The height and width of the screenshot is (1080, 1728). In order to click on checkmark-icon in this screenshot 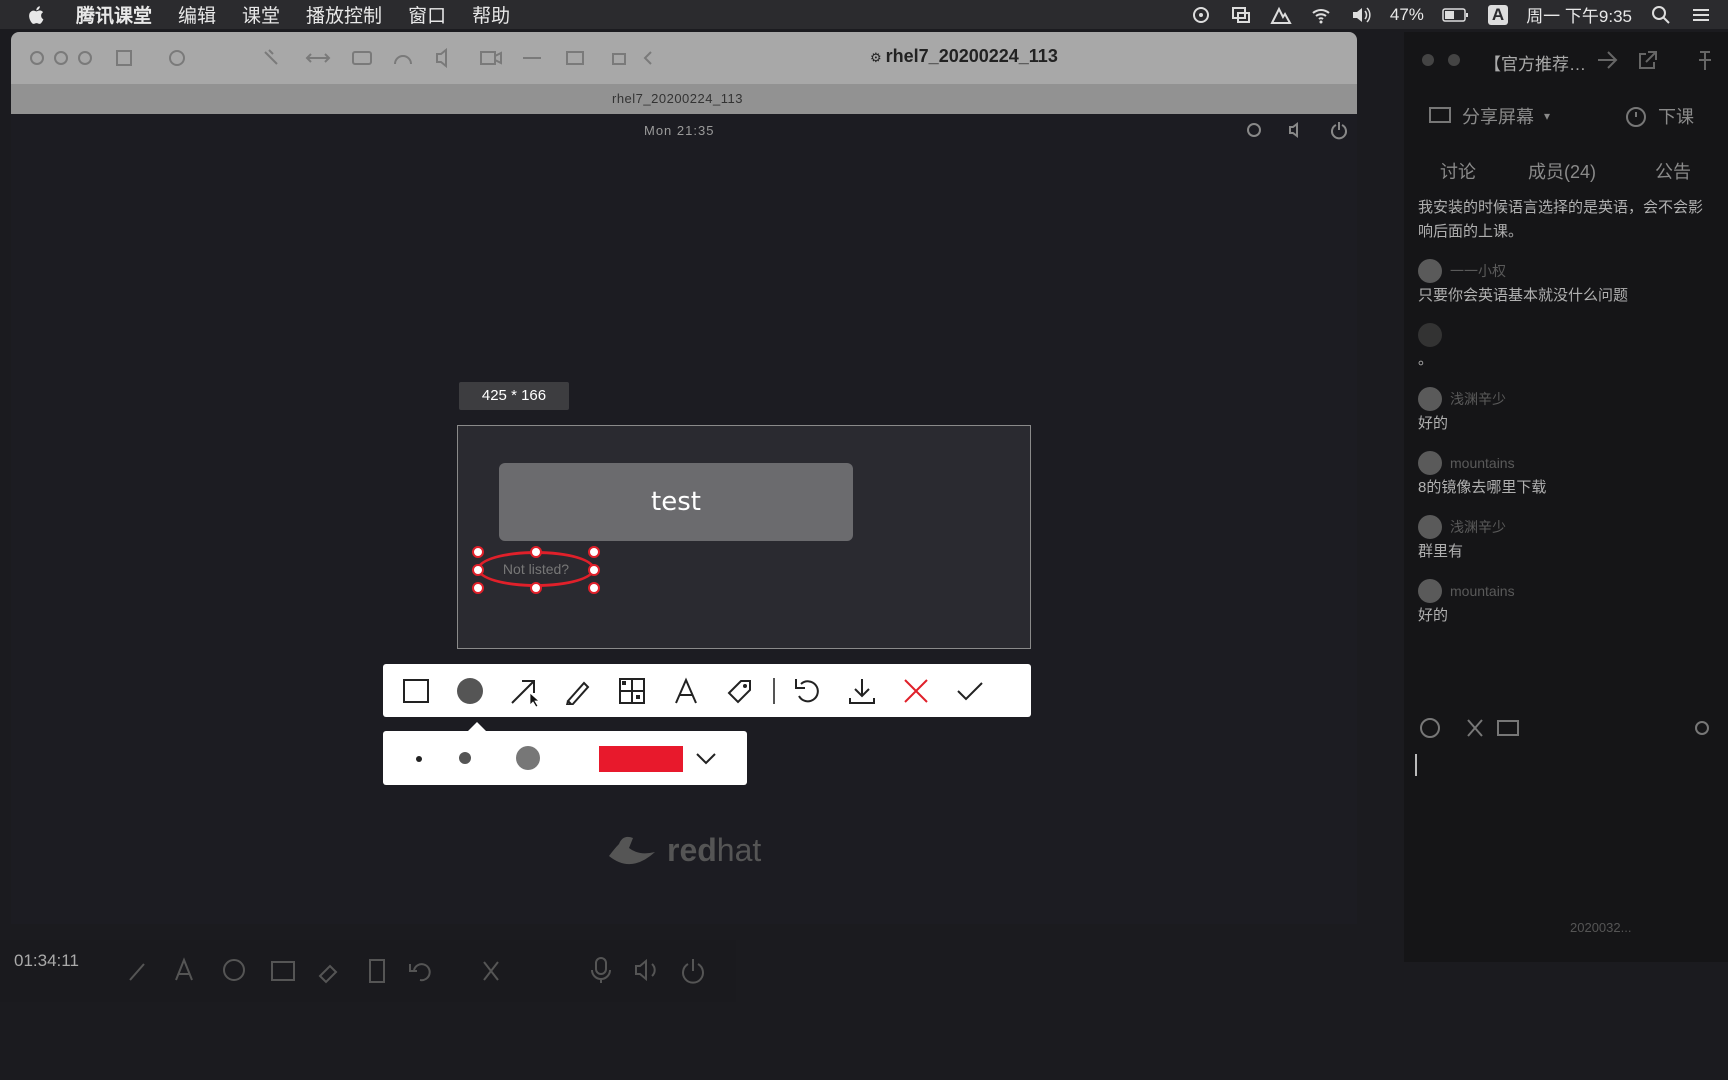, I will do `click(970, 690)`.